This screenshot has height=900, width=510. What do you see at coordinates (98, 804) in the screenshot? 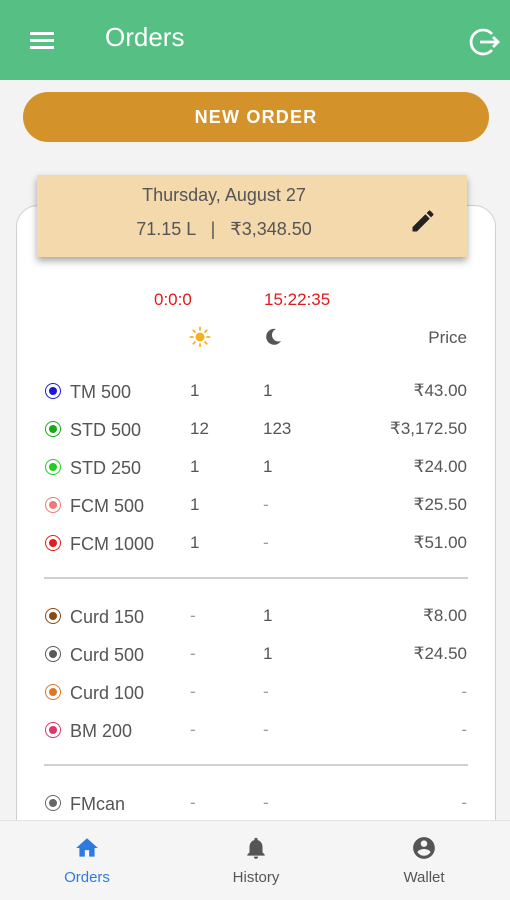
I see `product-name: FMcan` at bounding box center [98, 804].